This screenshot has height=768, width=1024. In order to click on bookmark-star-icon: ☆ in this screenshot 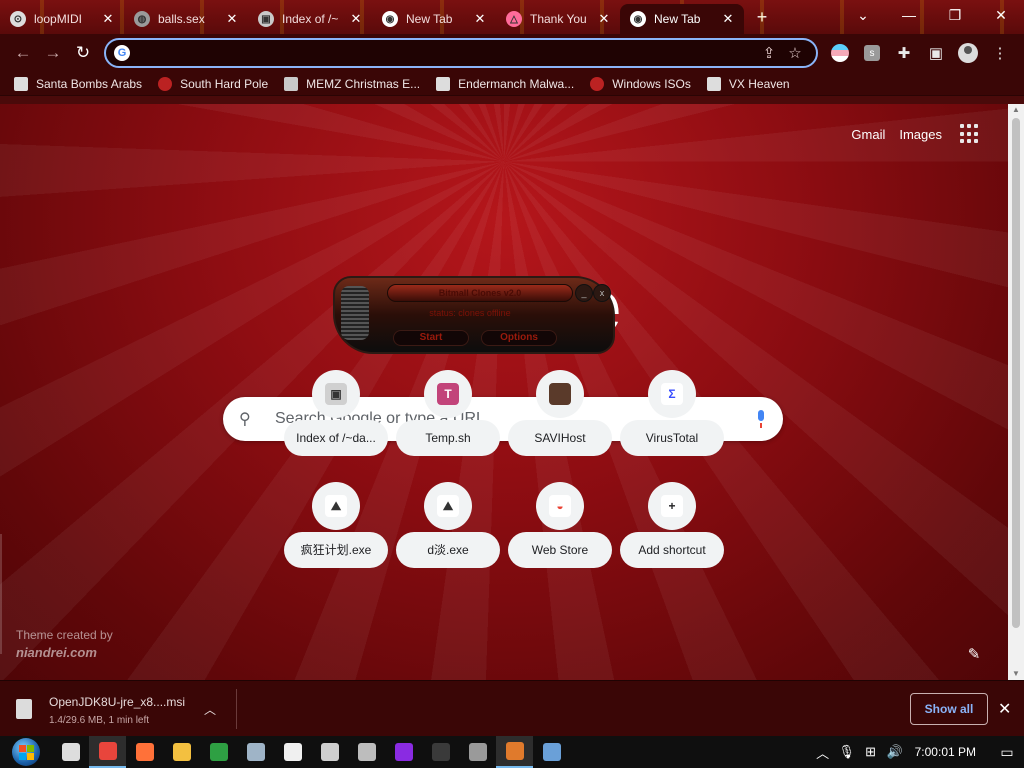, I will do `click(795, 53)`.